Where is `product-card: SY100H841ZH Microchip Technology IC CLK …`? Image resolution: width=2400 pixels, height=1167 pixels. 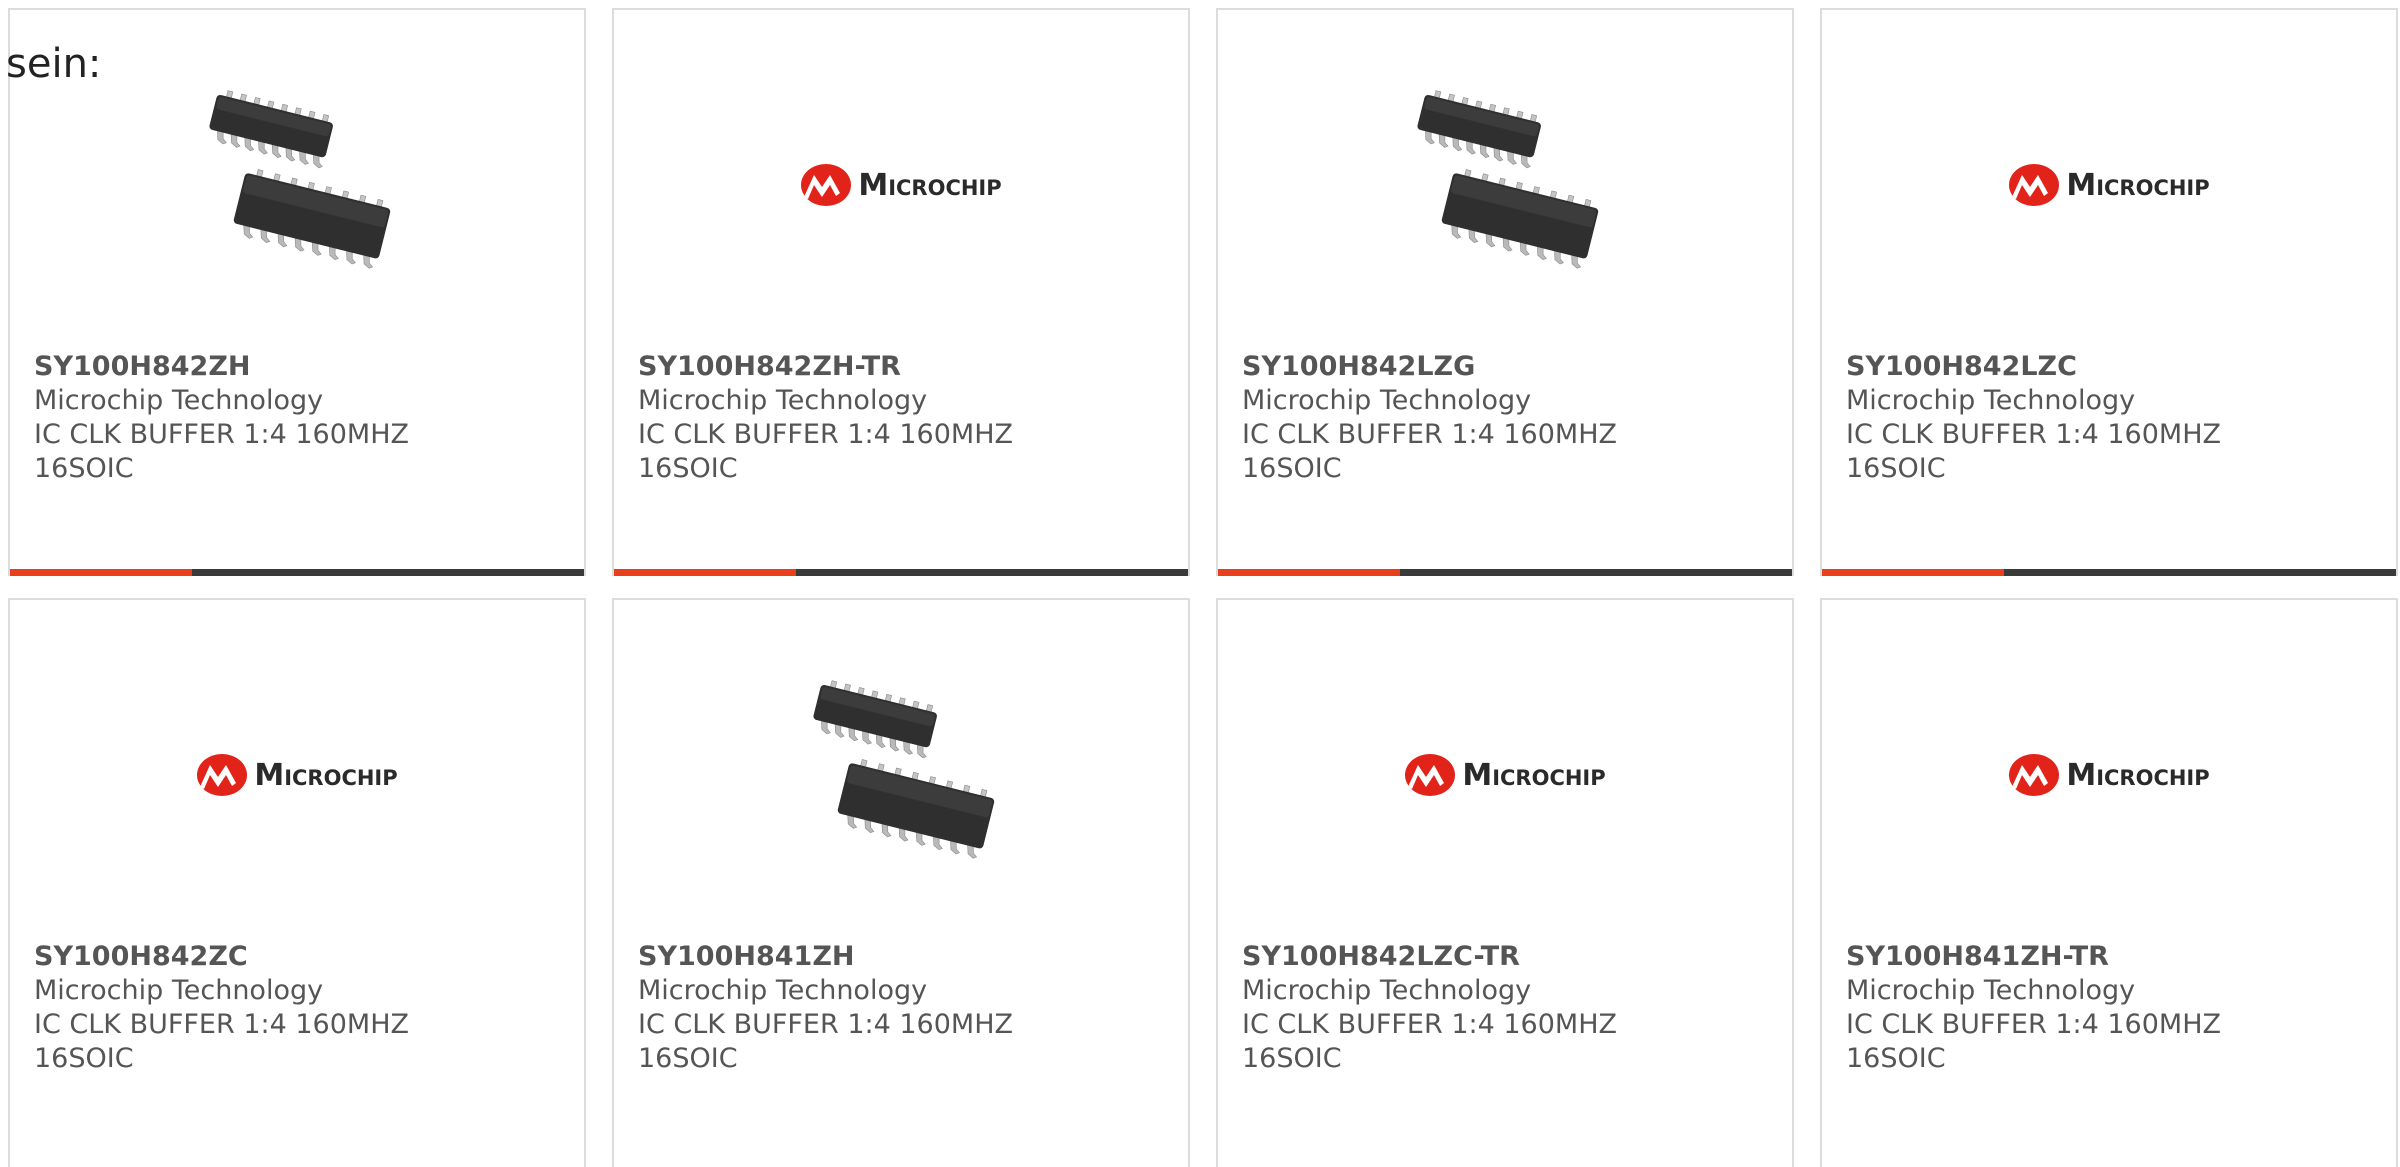 product-card: SY100H841ZH Microchip Technology IC CLK … is located at coordinates (901, 882).